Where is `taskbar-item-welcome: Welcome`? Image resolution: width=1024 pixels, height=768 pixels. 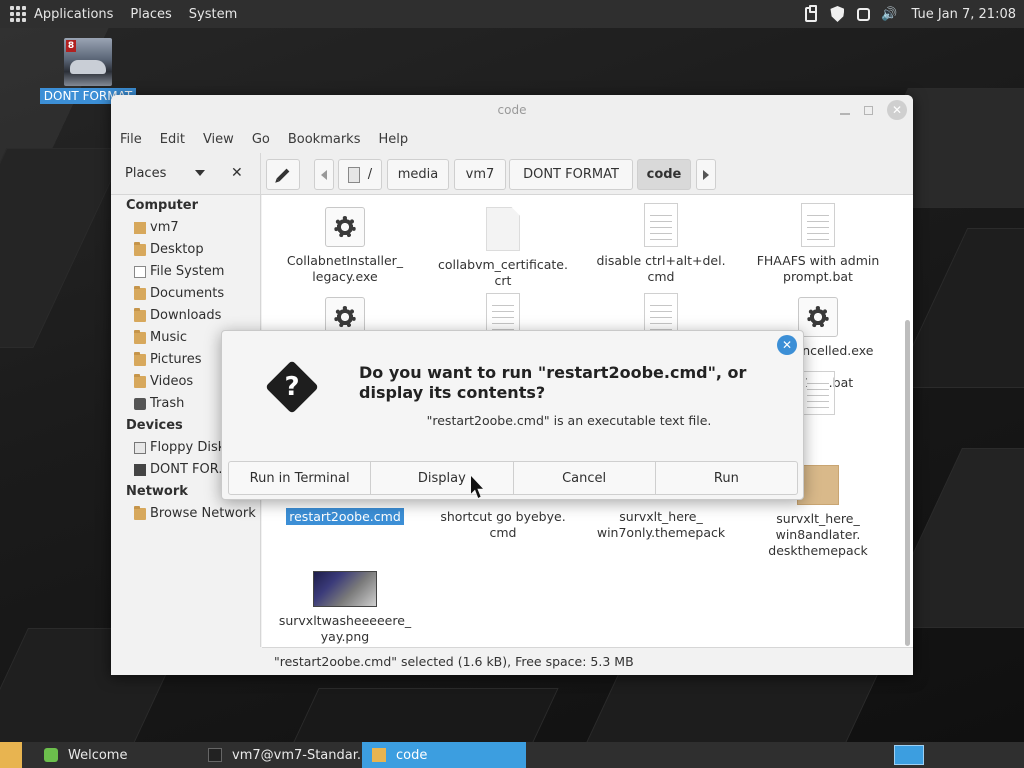
taskbar-item-welcome: Welcome is located at coordinates (116, 755).